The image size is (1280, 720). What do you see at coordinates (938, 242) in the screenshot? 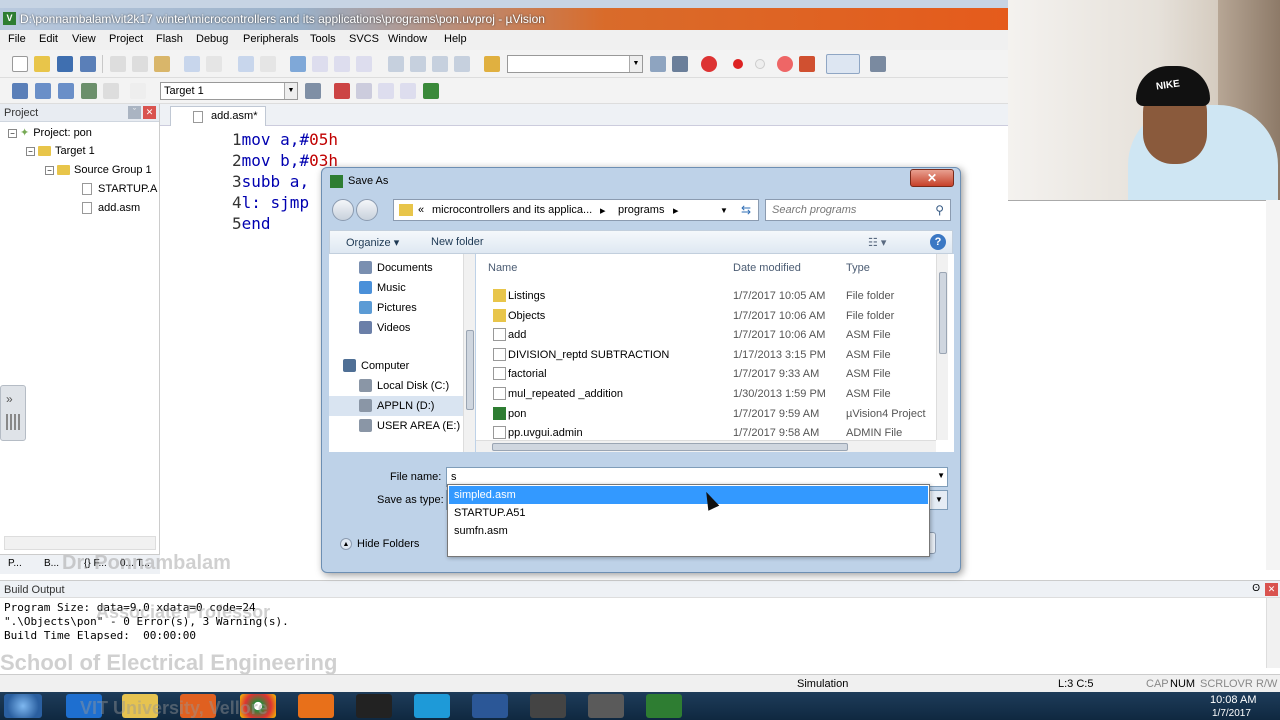
I see `help-icon: ?` at bounding box center [938, 242].